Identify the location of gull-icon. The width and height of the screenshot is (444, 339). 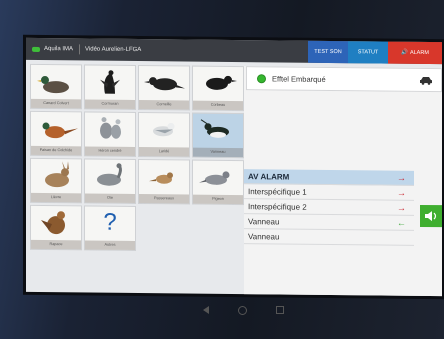
(164, 129).